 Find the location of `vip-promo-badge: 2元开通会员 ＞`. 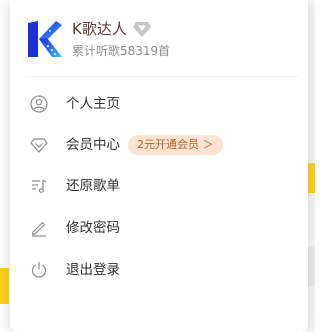

vip-promo-badge: 2元开通会员 ＞ is located at coordinates (175, 145).